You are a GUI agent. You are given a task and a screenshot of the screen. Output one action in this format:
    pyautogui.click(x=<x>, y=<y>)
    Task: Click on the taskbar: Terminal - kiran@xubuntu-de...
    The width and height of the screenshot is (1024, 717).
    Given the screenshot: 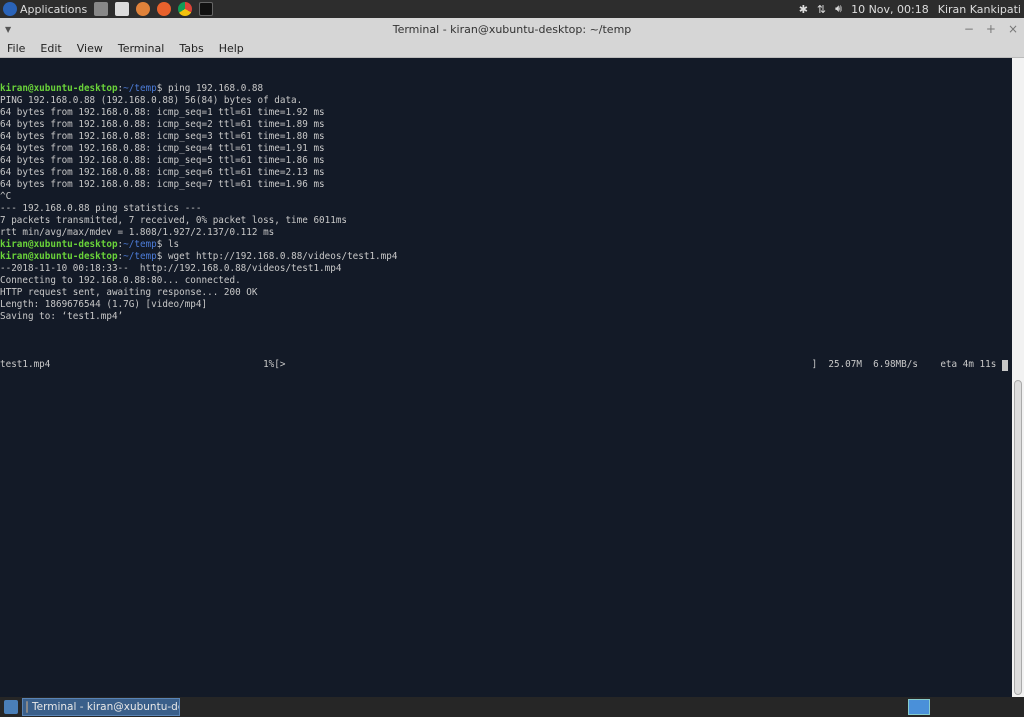 What is the action you would take?
    pyautogui.click(x=512, y=707)
    